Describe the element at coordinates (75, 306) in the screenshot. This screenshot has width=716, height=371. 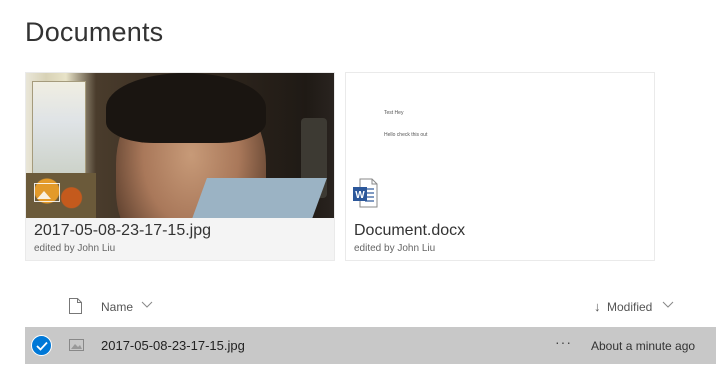
I see `file-type-icon` at that location.